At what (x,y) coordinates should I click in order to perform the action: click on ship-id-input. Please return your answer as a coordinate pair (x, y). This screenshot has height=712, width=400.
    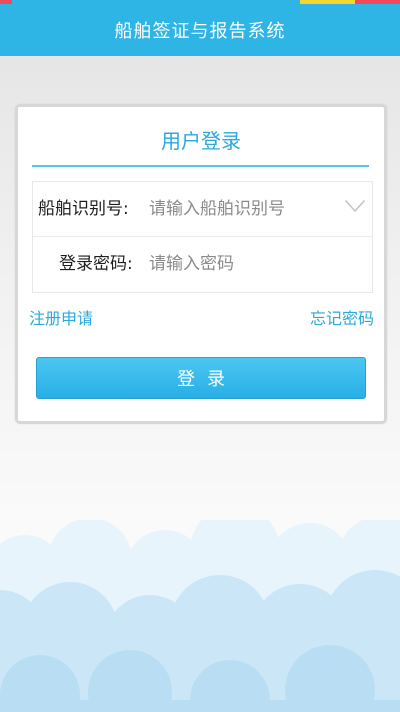
    Looking at the image, I should click on (244, 209).